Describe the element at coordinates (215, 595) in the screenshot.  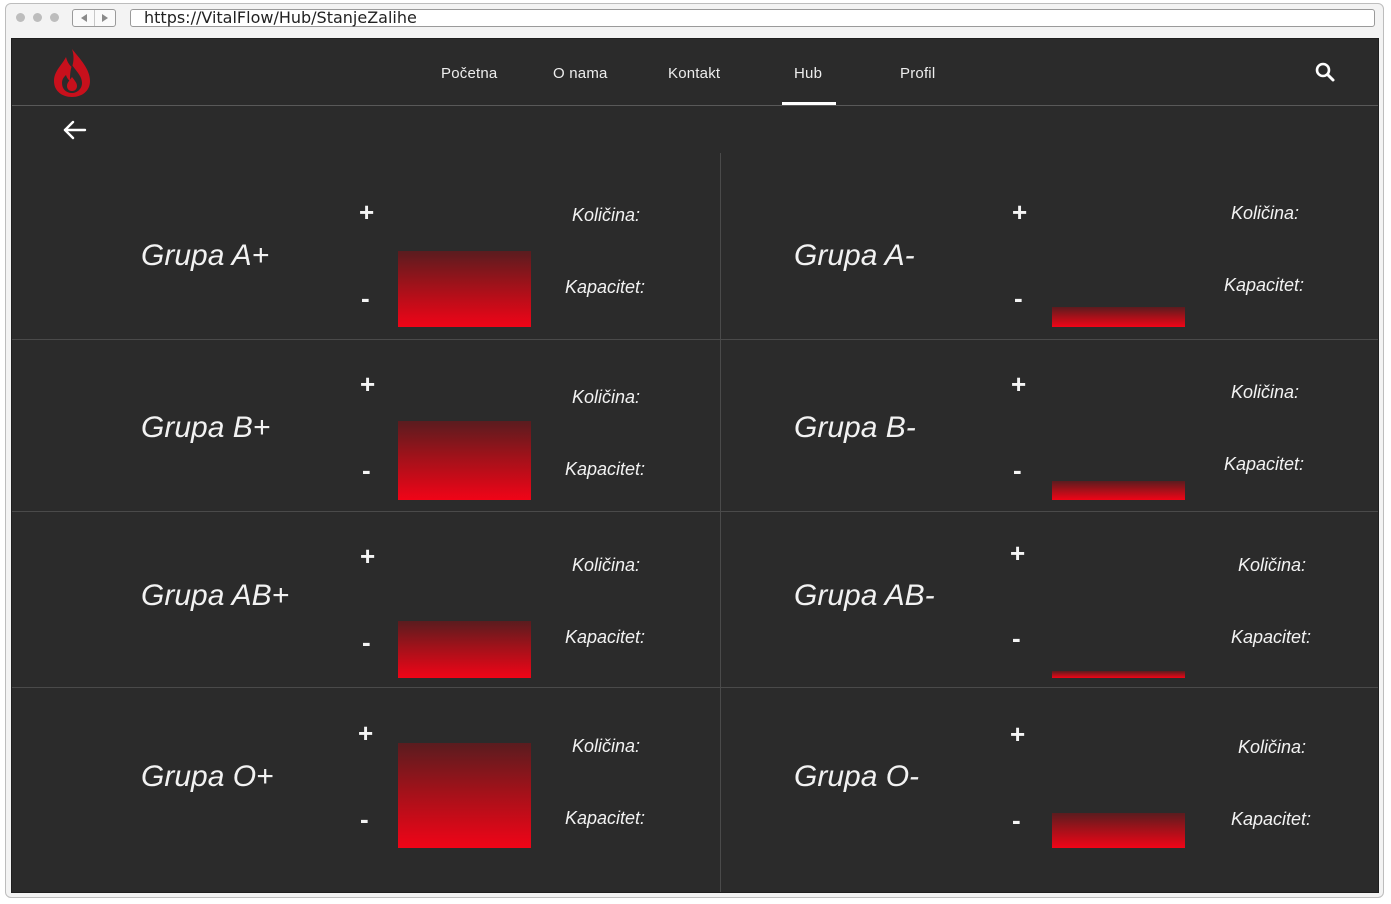
I see `group-title: Grupa AB+` at that location.